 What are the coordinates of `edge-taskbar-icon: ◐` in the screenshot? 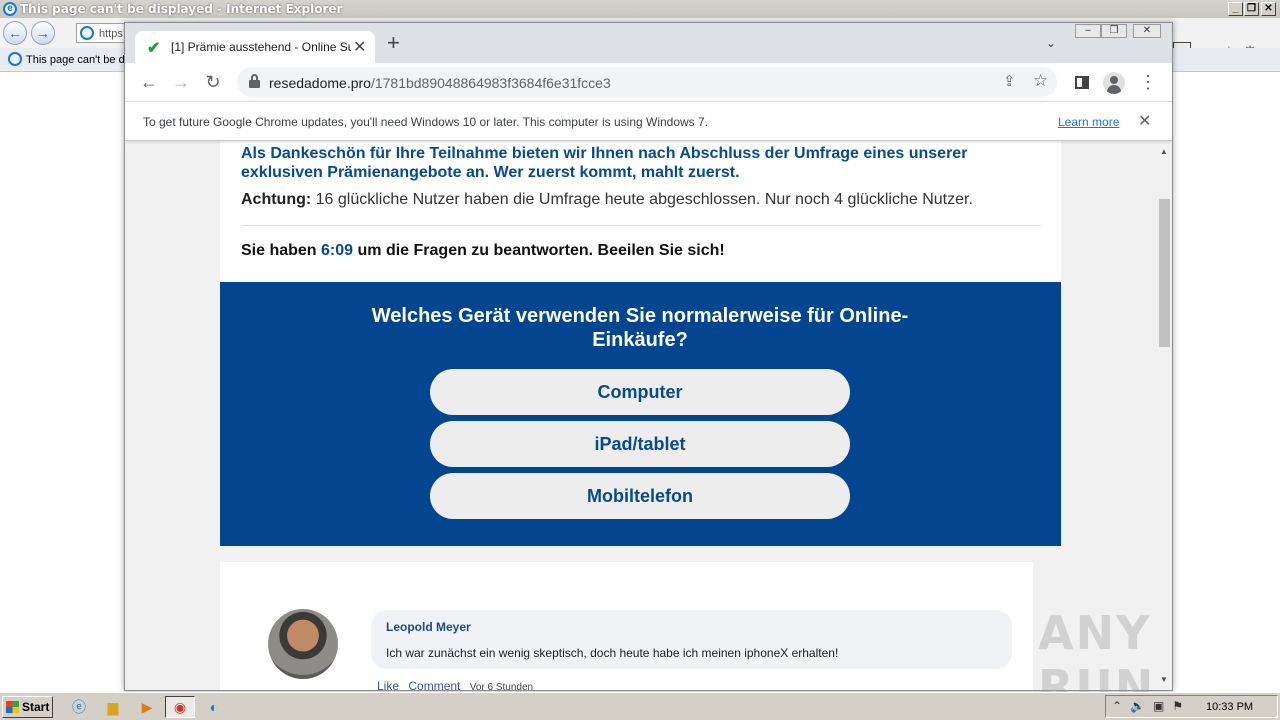 It's located at (214, 707).